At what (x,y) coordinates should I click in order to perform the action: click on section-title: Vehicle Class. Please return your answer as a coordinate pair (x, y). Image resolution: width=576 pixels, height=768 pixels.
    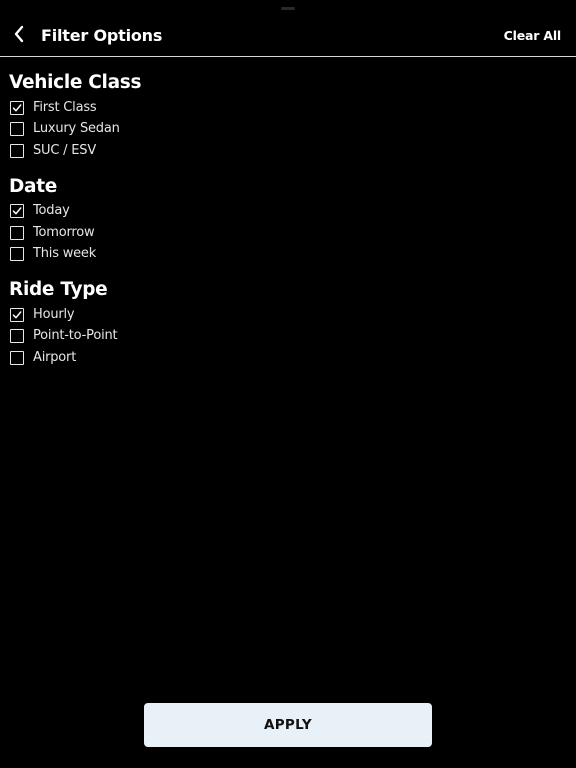
    Looking at the image, I should click on (75, 82).